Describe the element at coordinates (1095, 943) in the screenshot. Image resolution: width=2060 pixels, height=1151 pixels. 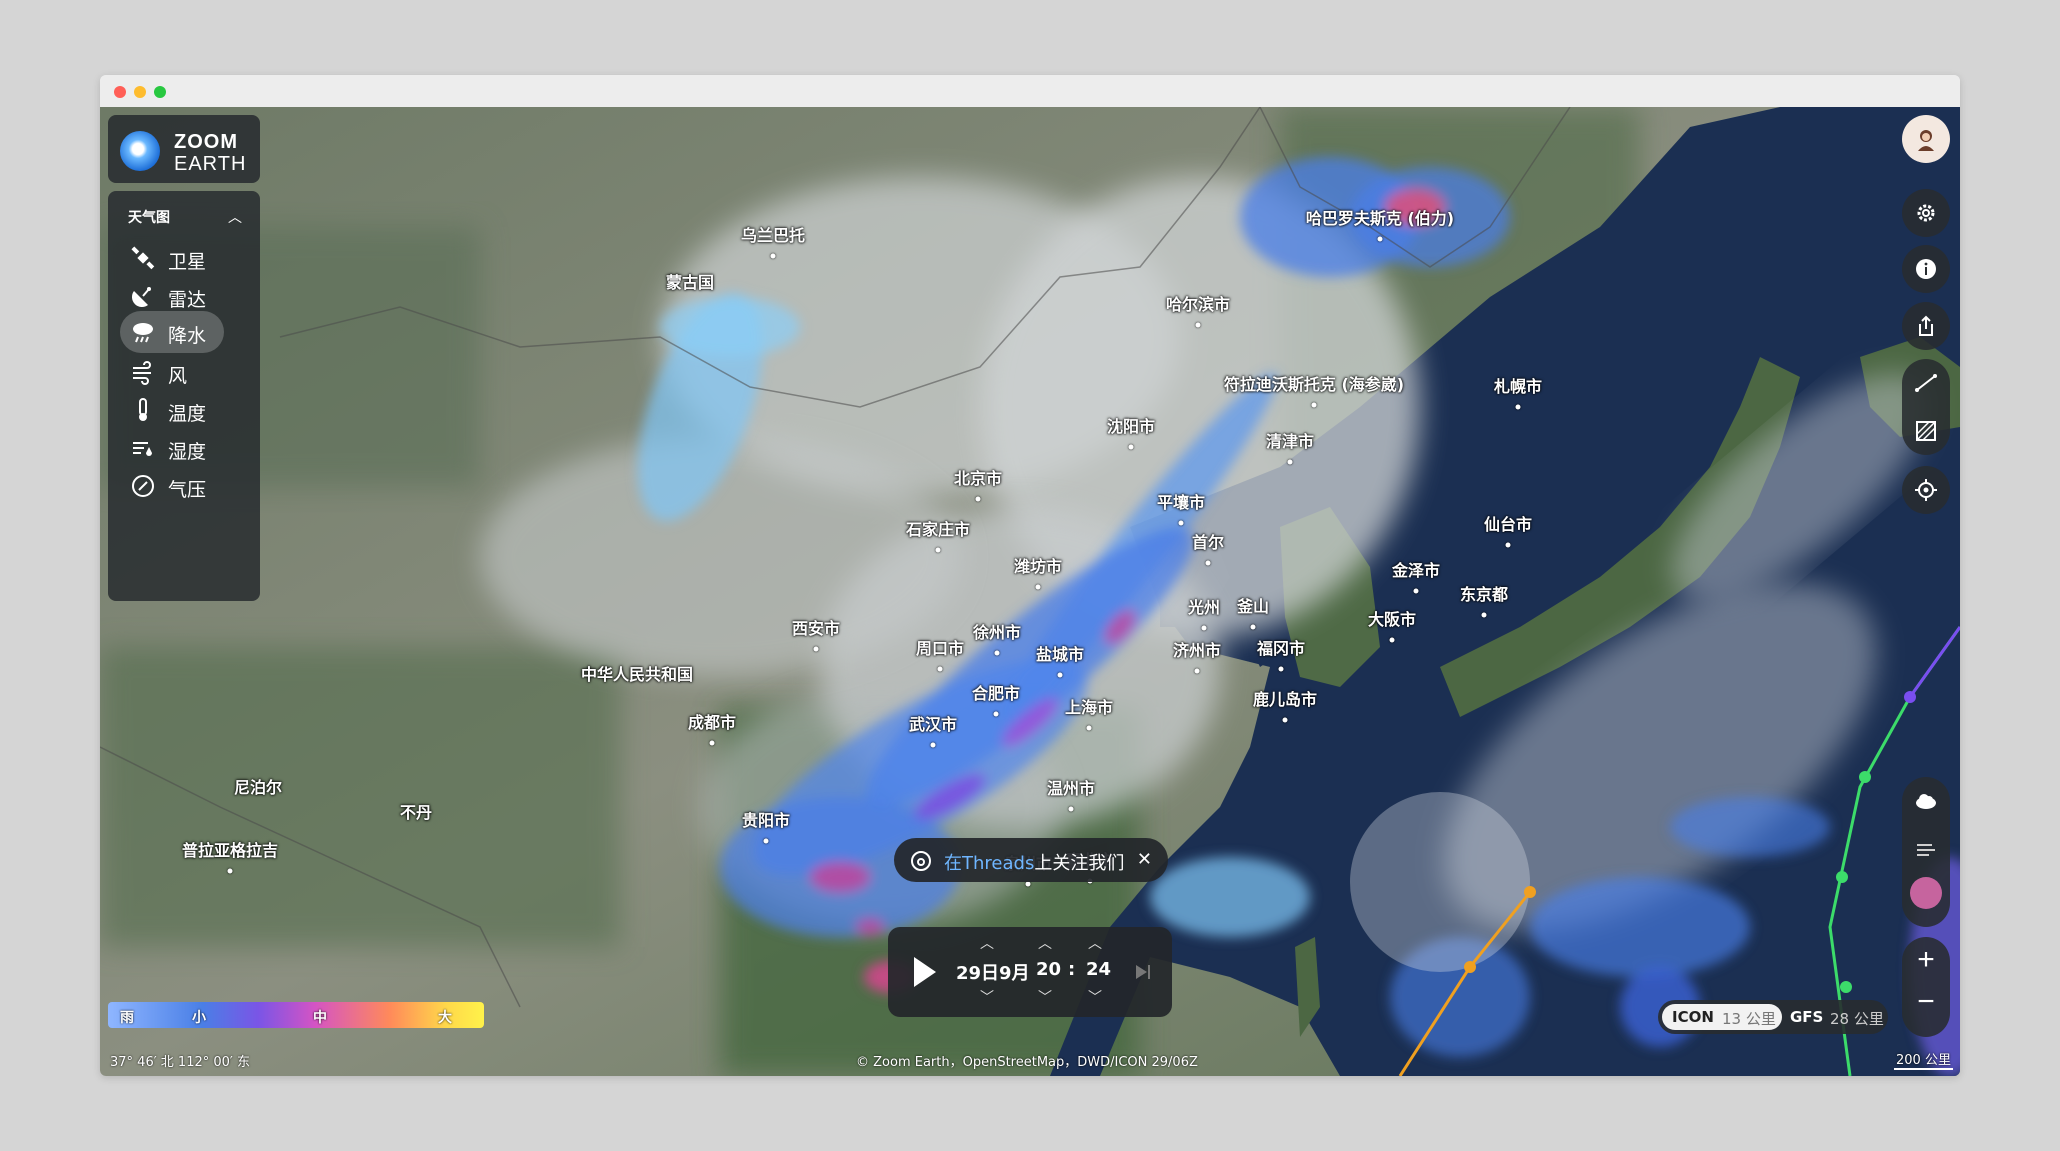
I see `minute-up-icon: ︿` at that location.